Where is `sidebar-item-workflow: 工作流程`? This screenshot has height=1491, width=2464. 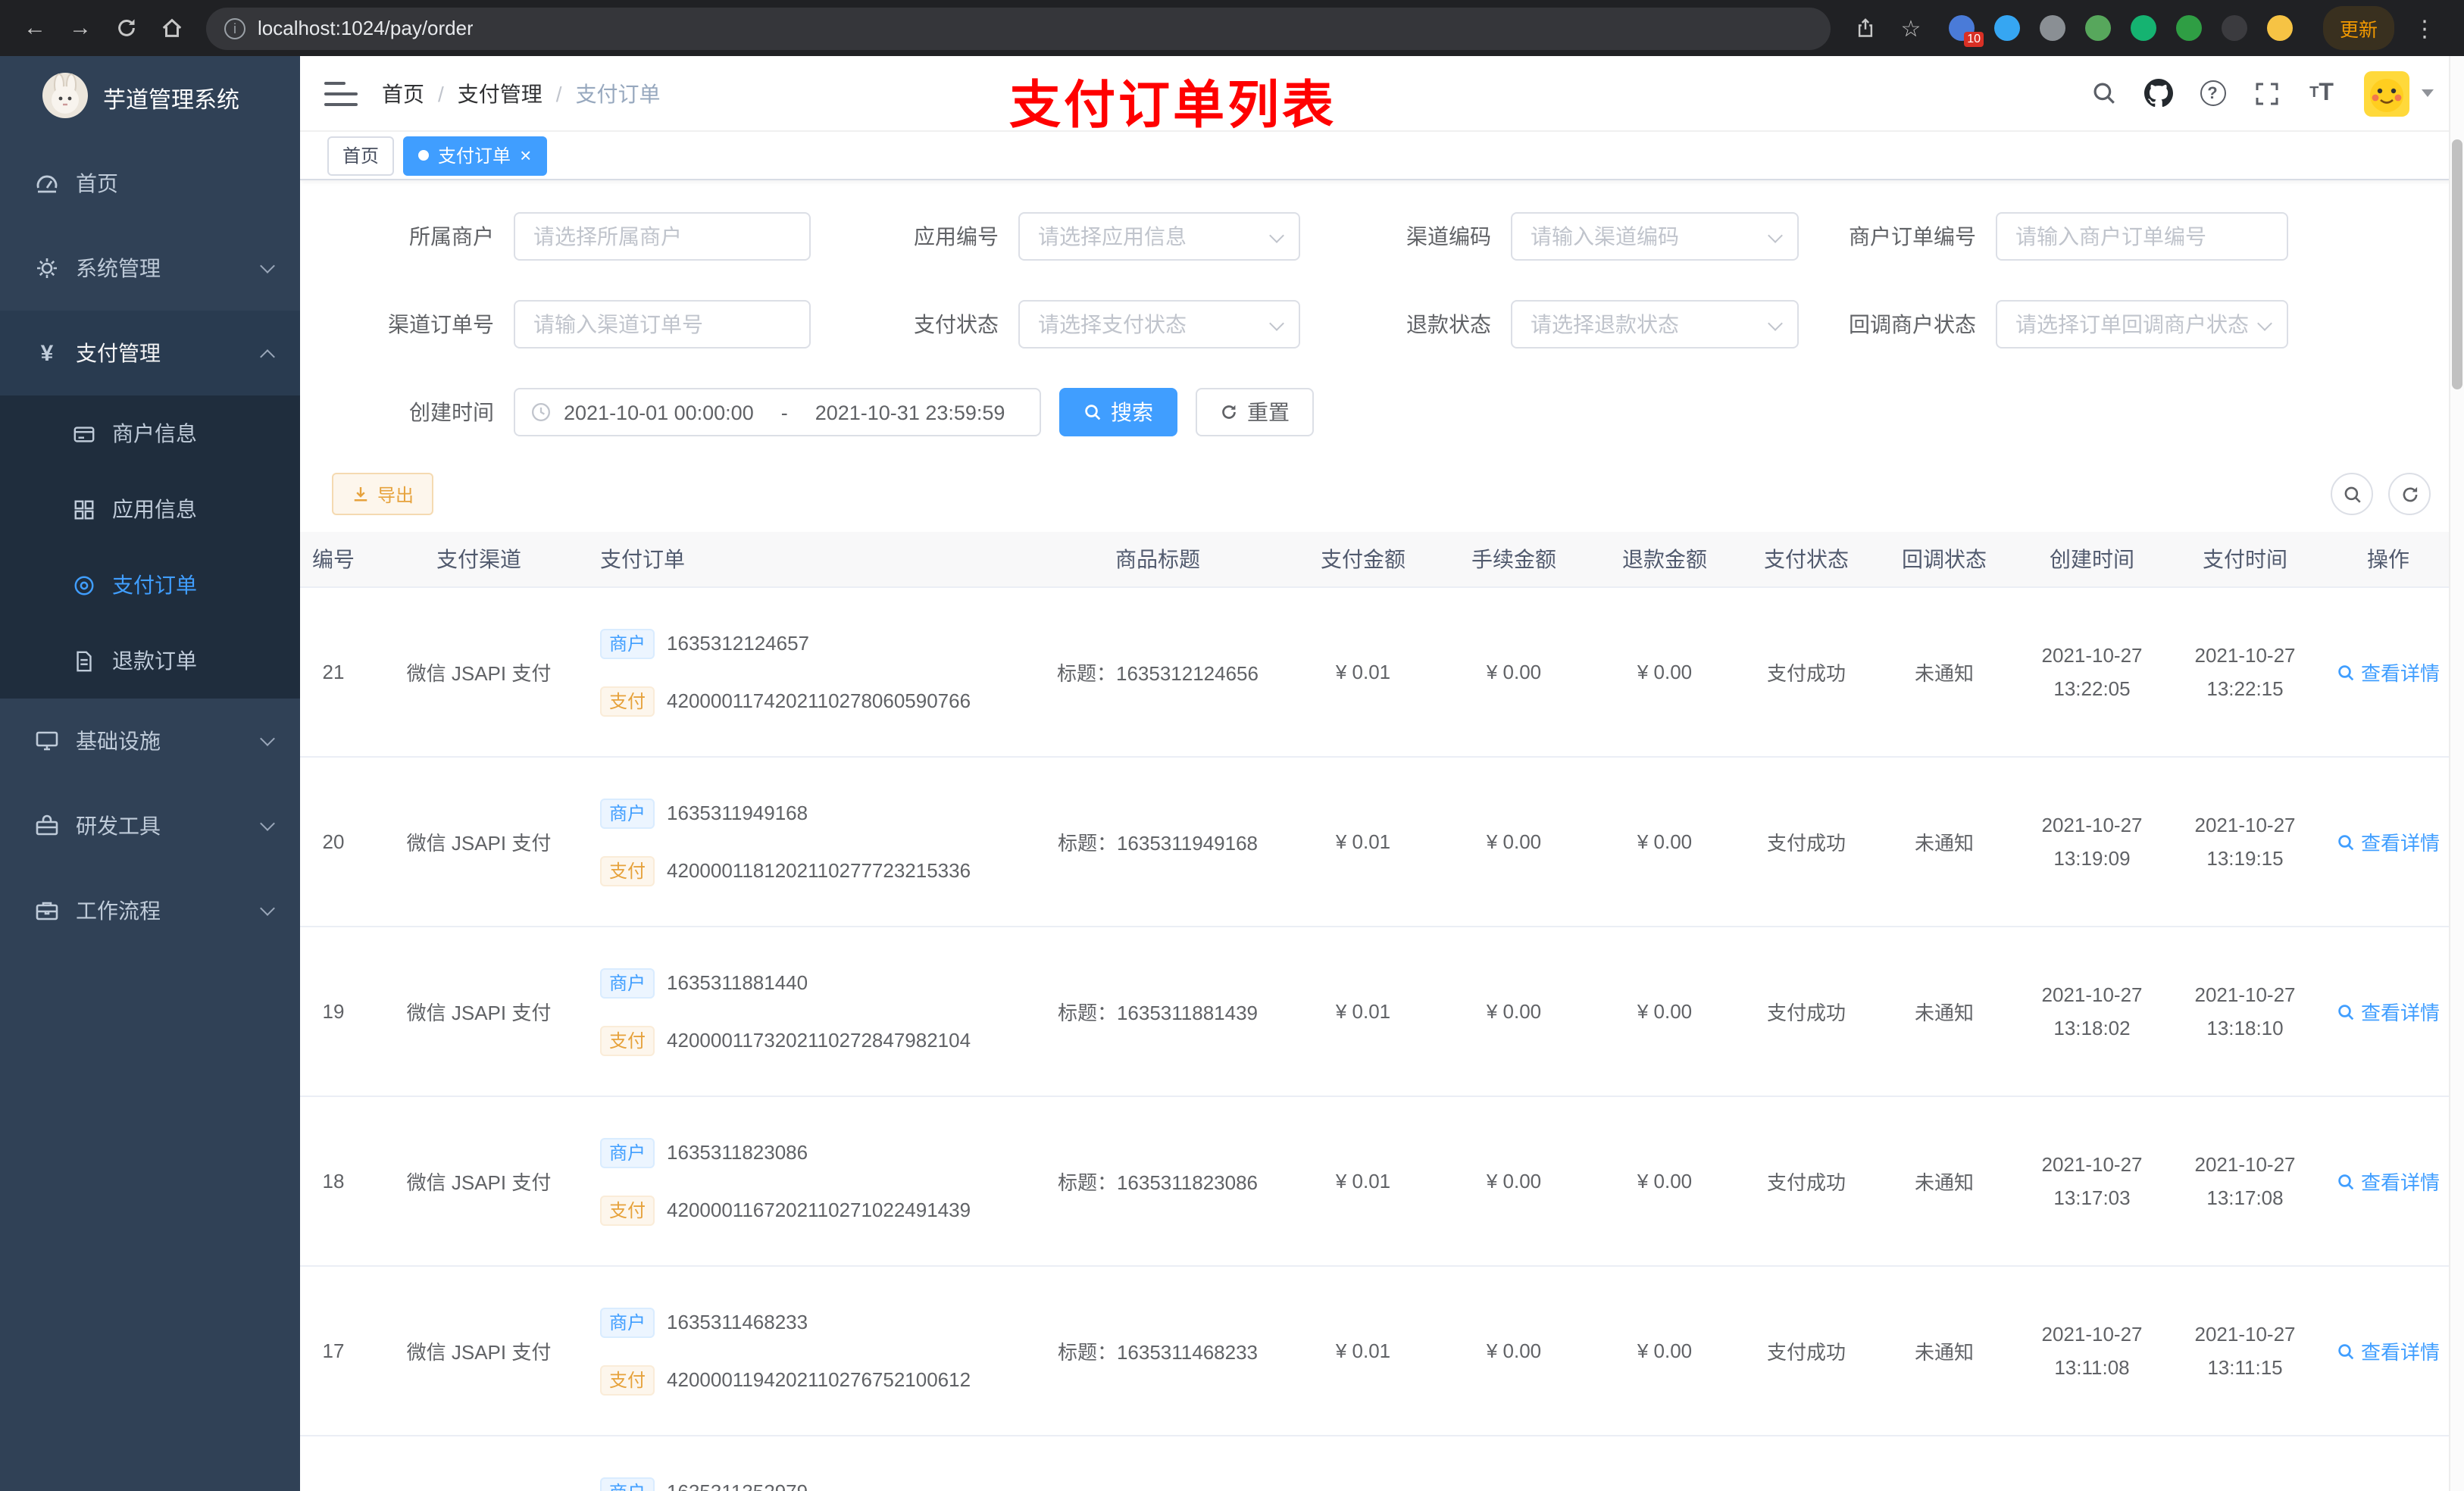 sidebar-item-workflow: 工作流程 is located at coordinates (150, 910).